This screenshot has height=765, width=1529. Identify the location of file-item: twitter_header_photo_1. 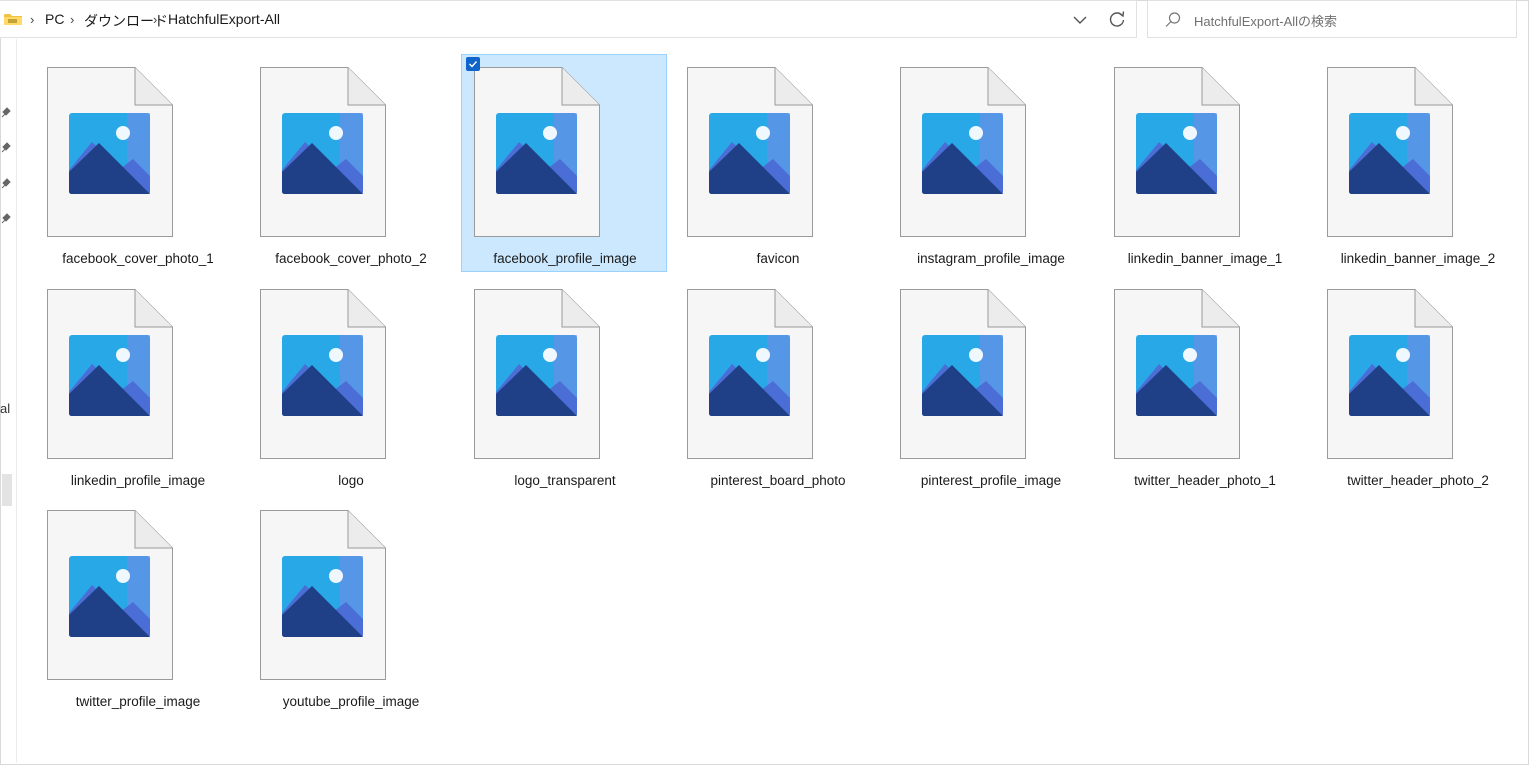
(1204, 385).